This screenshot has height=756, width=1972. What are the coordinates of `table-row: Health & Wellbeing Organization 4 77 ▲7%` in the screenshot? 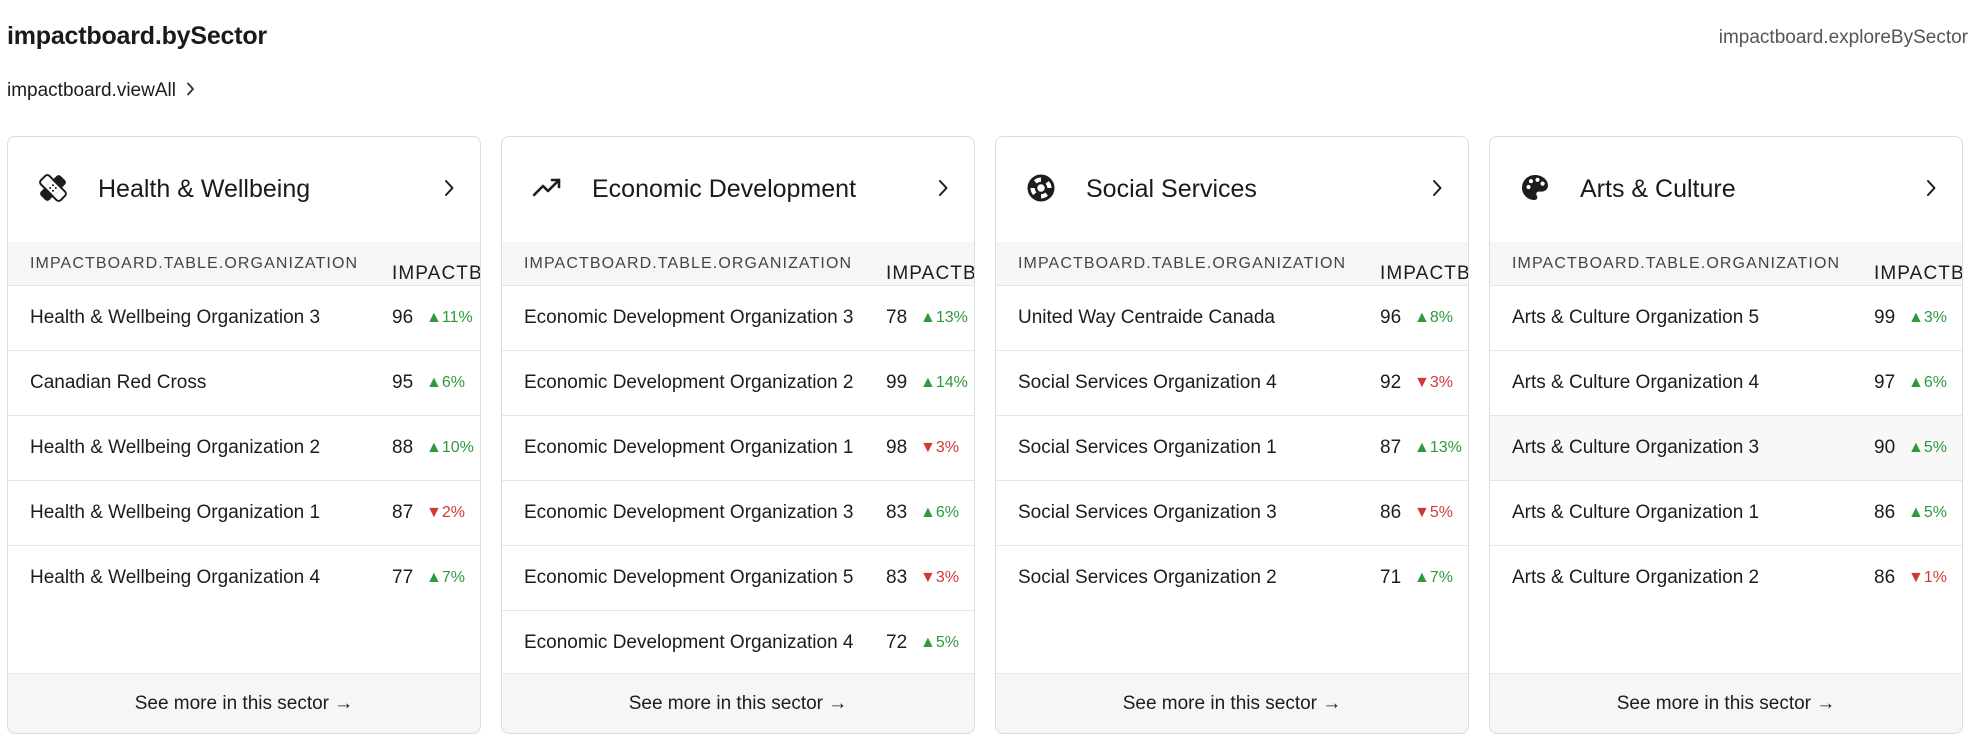 It's located at (244, 578).